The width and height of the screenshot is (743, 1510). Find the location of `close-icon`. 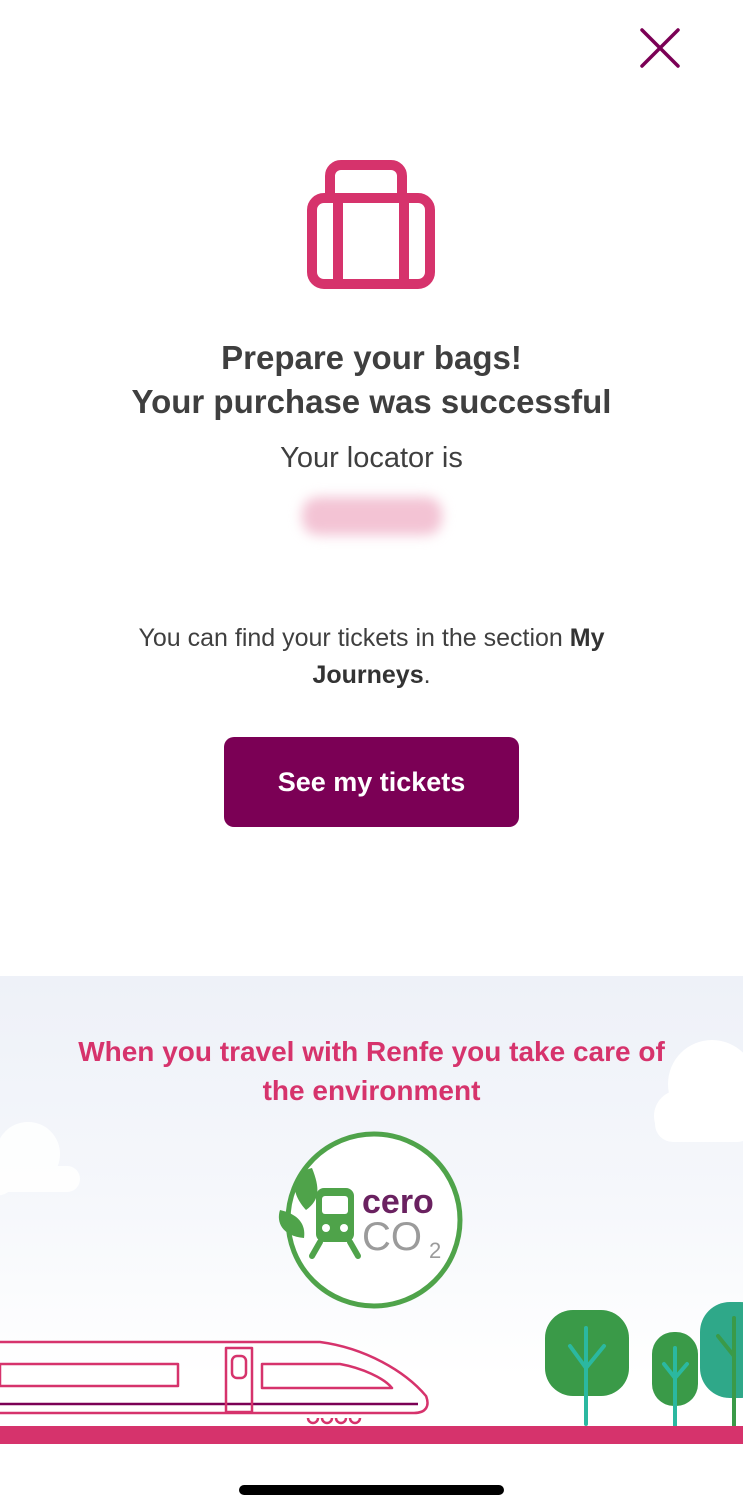

close-icon is located at coordinates (660, 48).